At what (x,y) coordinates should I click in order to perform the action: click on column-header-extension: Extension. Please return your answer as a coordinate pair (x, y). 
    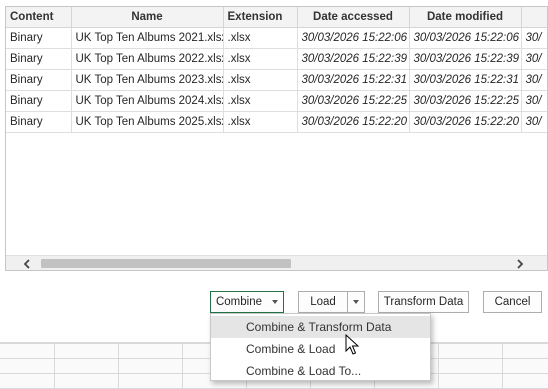
    Looking at the image, I should click on (260, 17).